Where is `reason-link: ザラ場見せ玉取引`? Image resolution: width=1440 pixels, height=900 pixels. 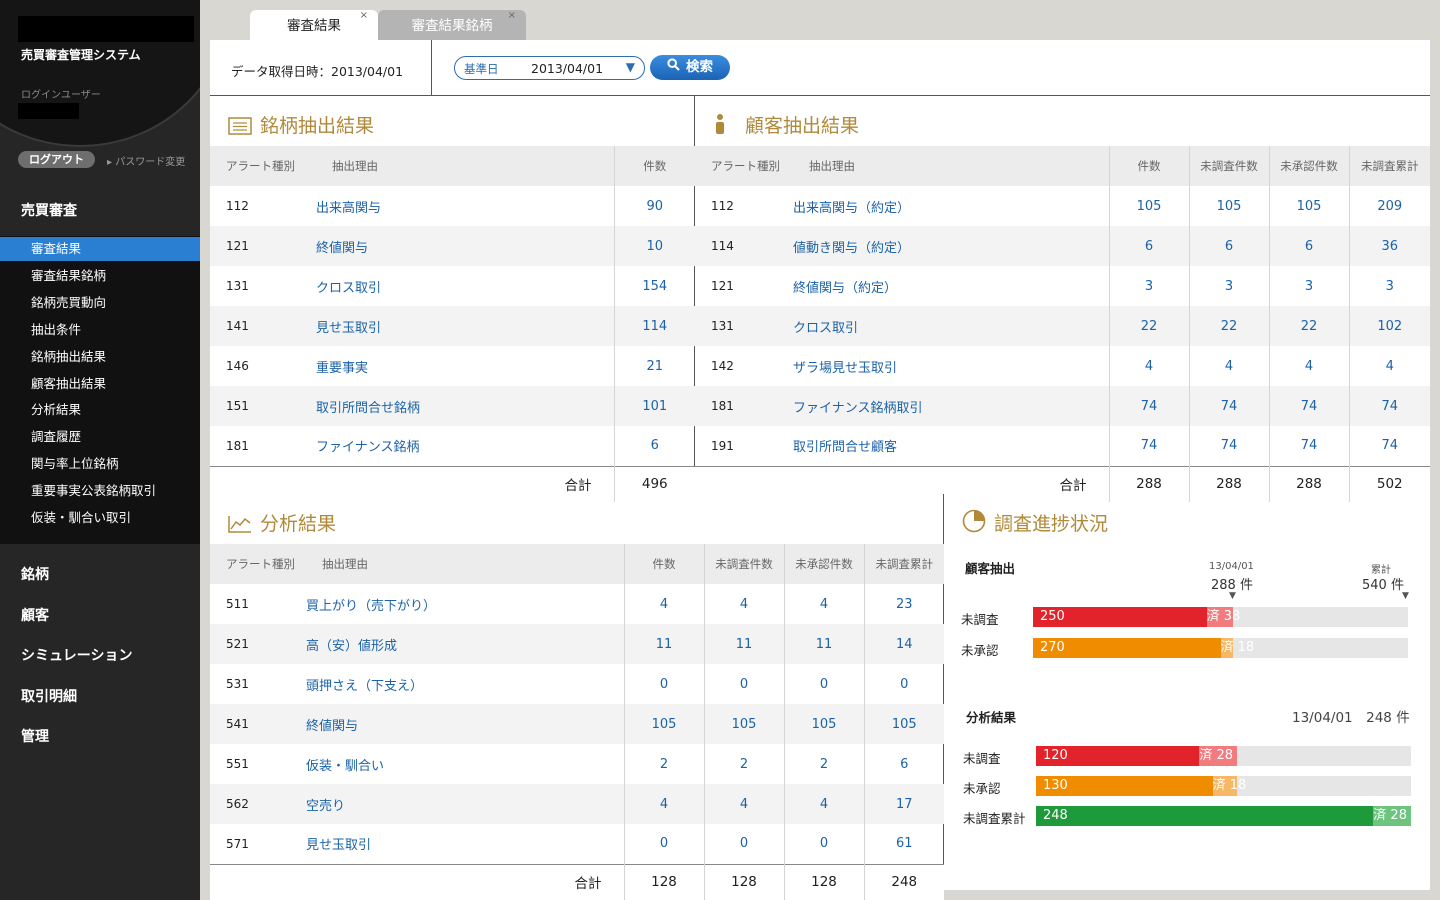 reason-link: ザラ場見せ玉取引 is located at coordinates (951, 366).